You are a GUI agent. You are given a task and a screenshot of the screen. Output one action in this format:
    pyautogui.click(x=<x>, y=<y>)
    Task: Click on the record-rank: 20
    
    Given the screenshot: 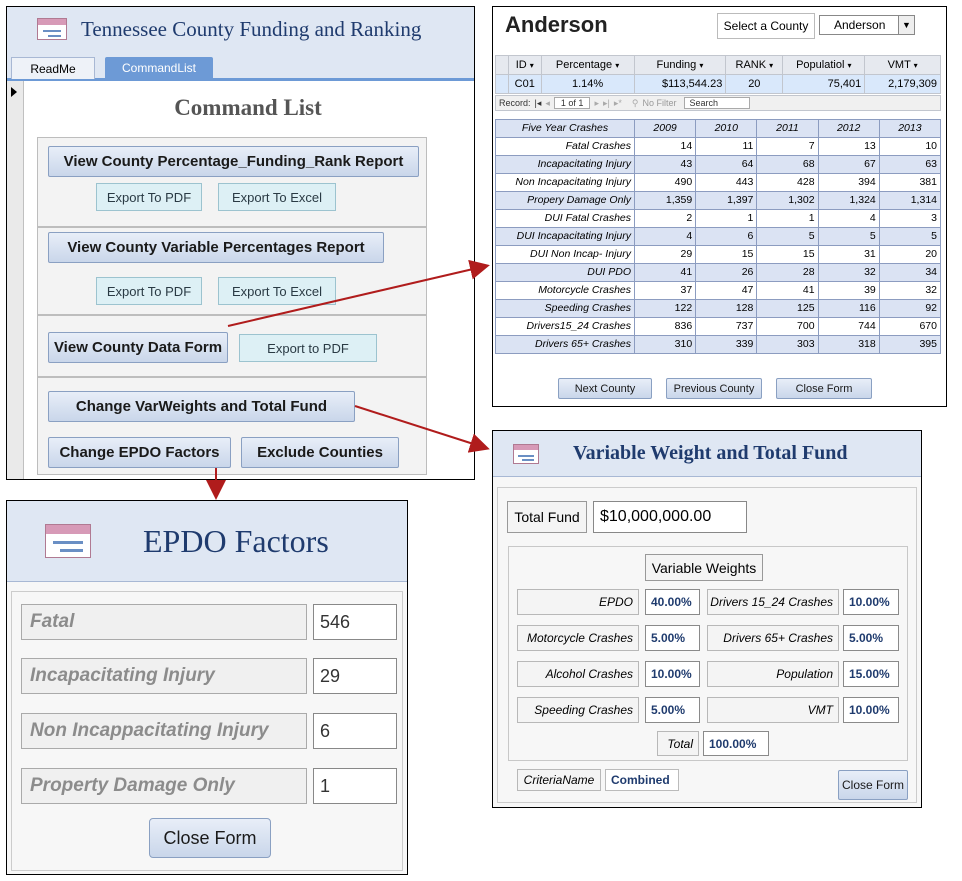 What is the action you would take?
    pyautogui.click(x=754, y=84)
    